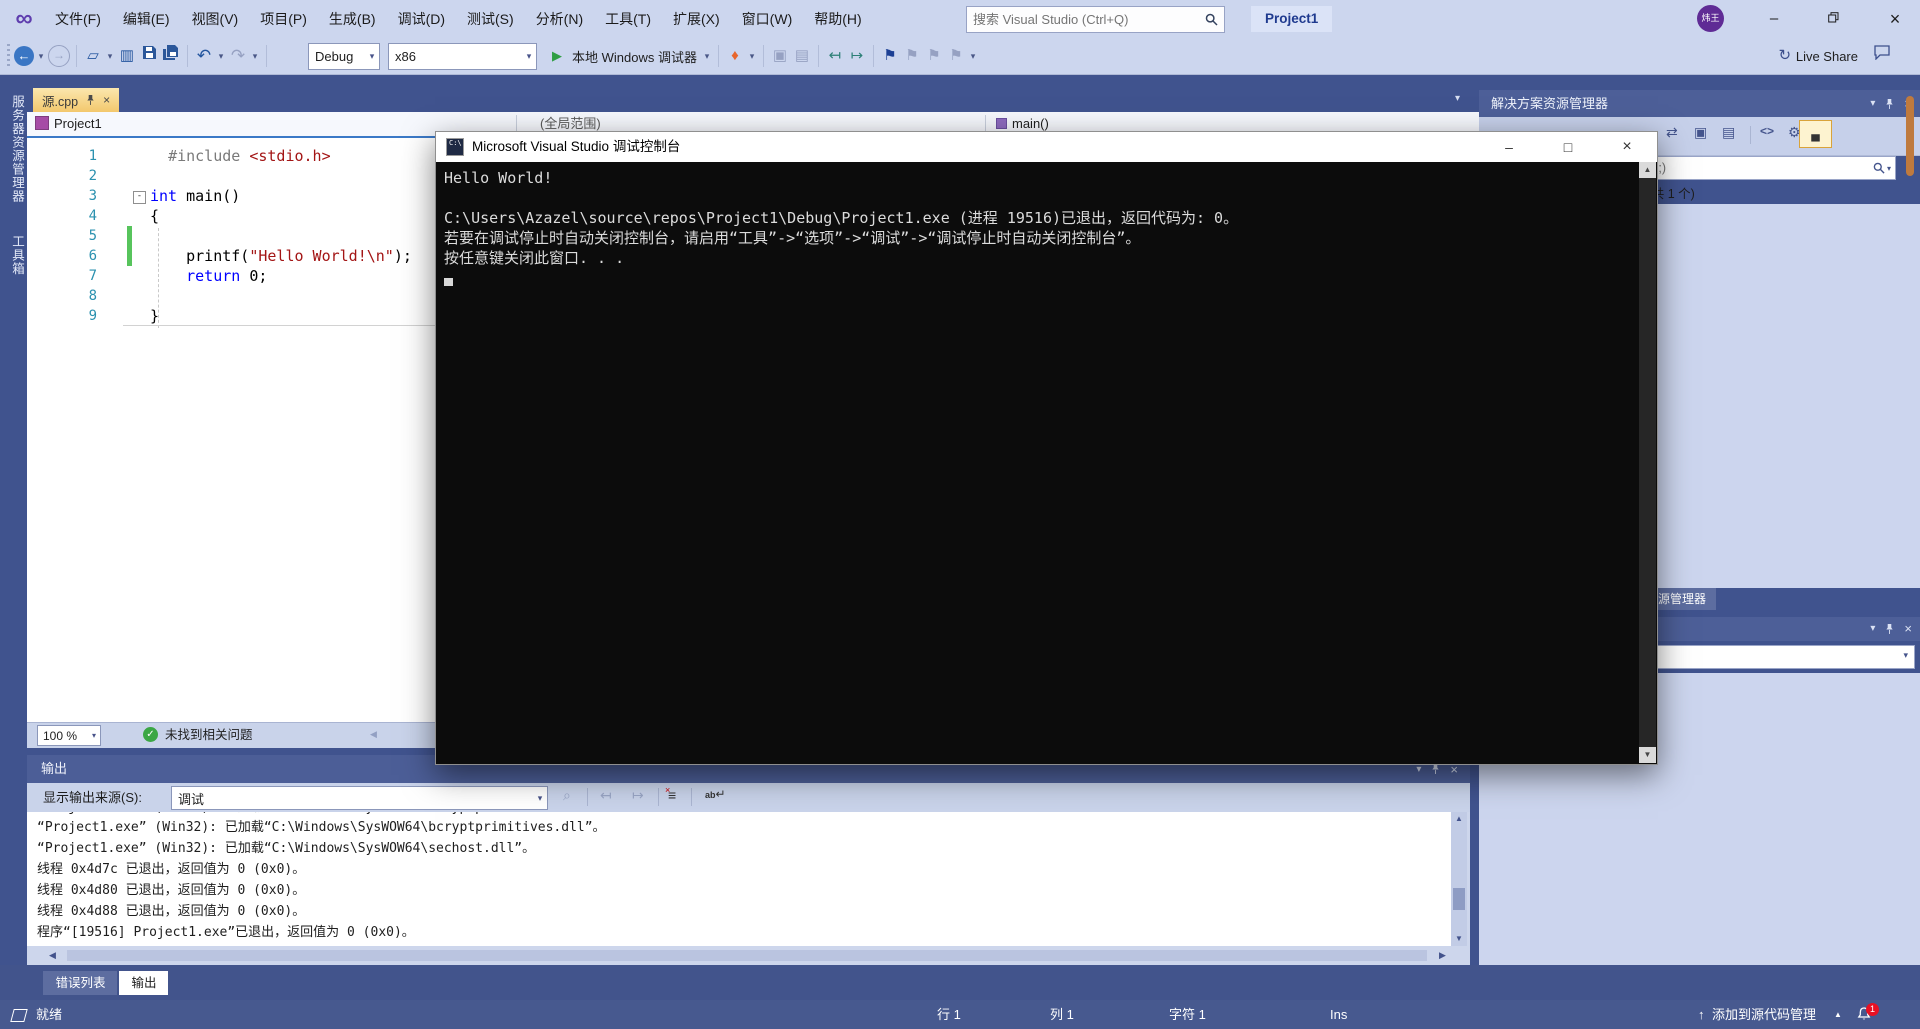 The height and width of the screenshot is (1029, 1920). What do you see at coordinates (76, 100) in the screenshot?
I see `document-tab-source-cpp: 源.cpp ×` at bounding box center [76, 100].